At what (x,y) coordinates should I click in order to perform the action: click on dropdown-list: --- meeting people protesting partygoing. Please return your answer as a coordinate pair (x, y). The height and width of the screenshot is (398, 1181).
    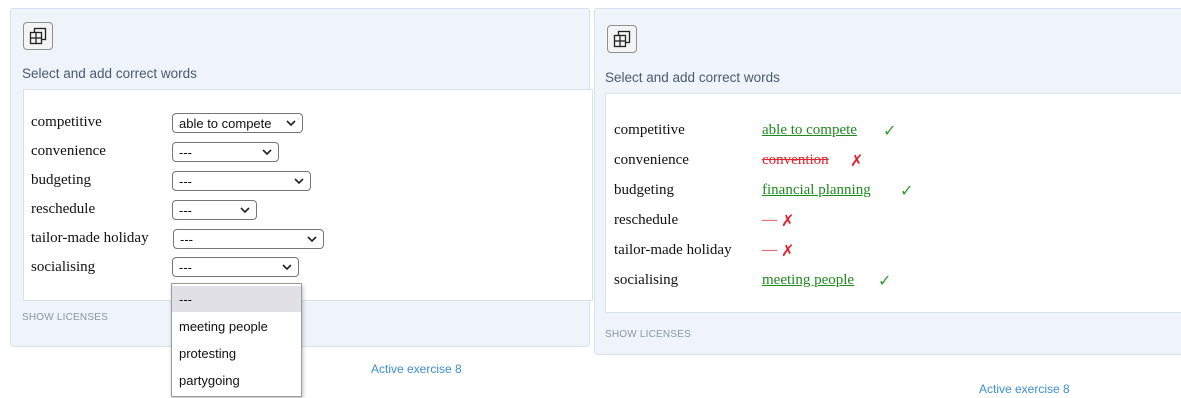
    Looking at the image, I should click on (236, 340).